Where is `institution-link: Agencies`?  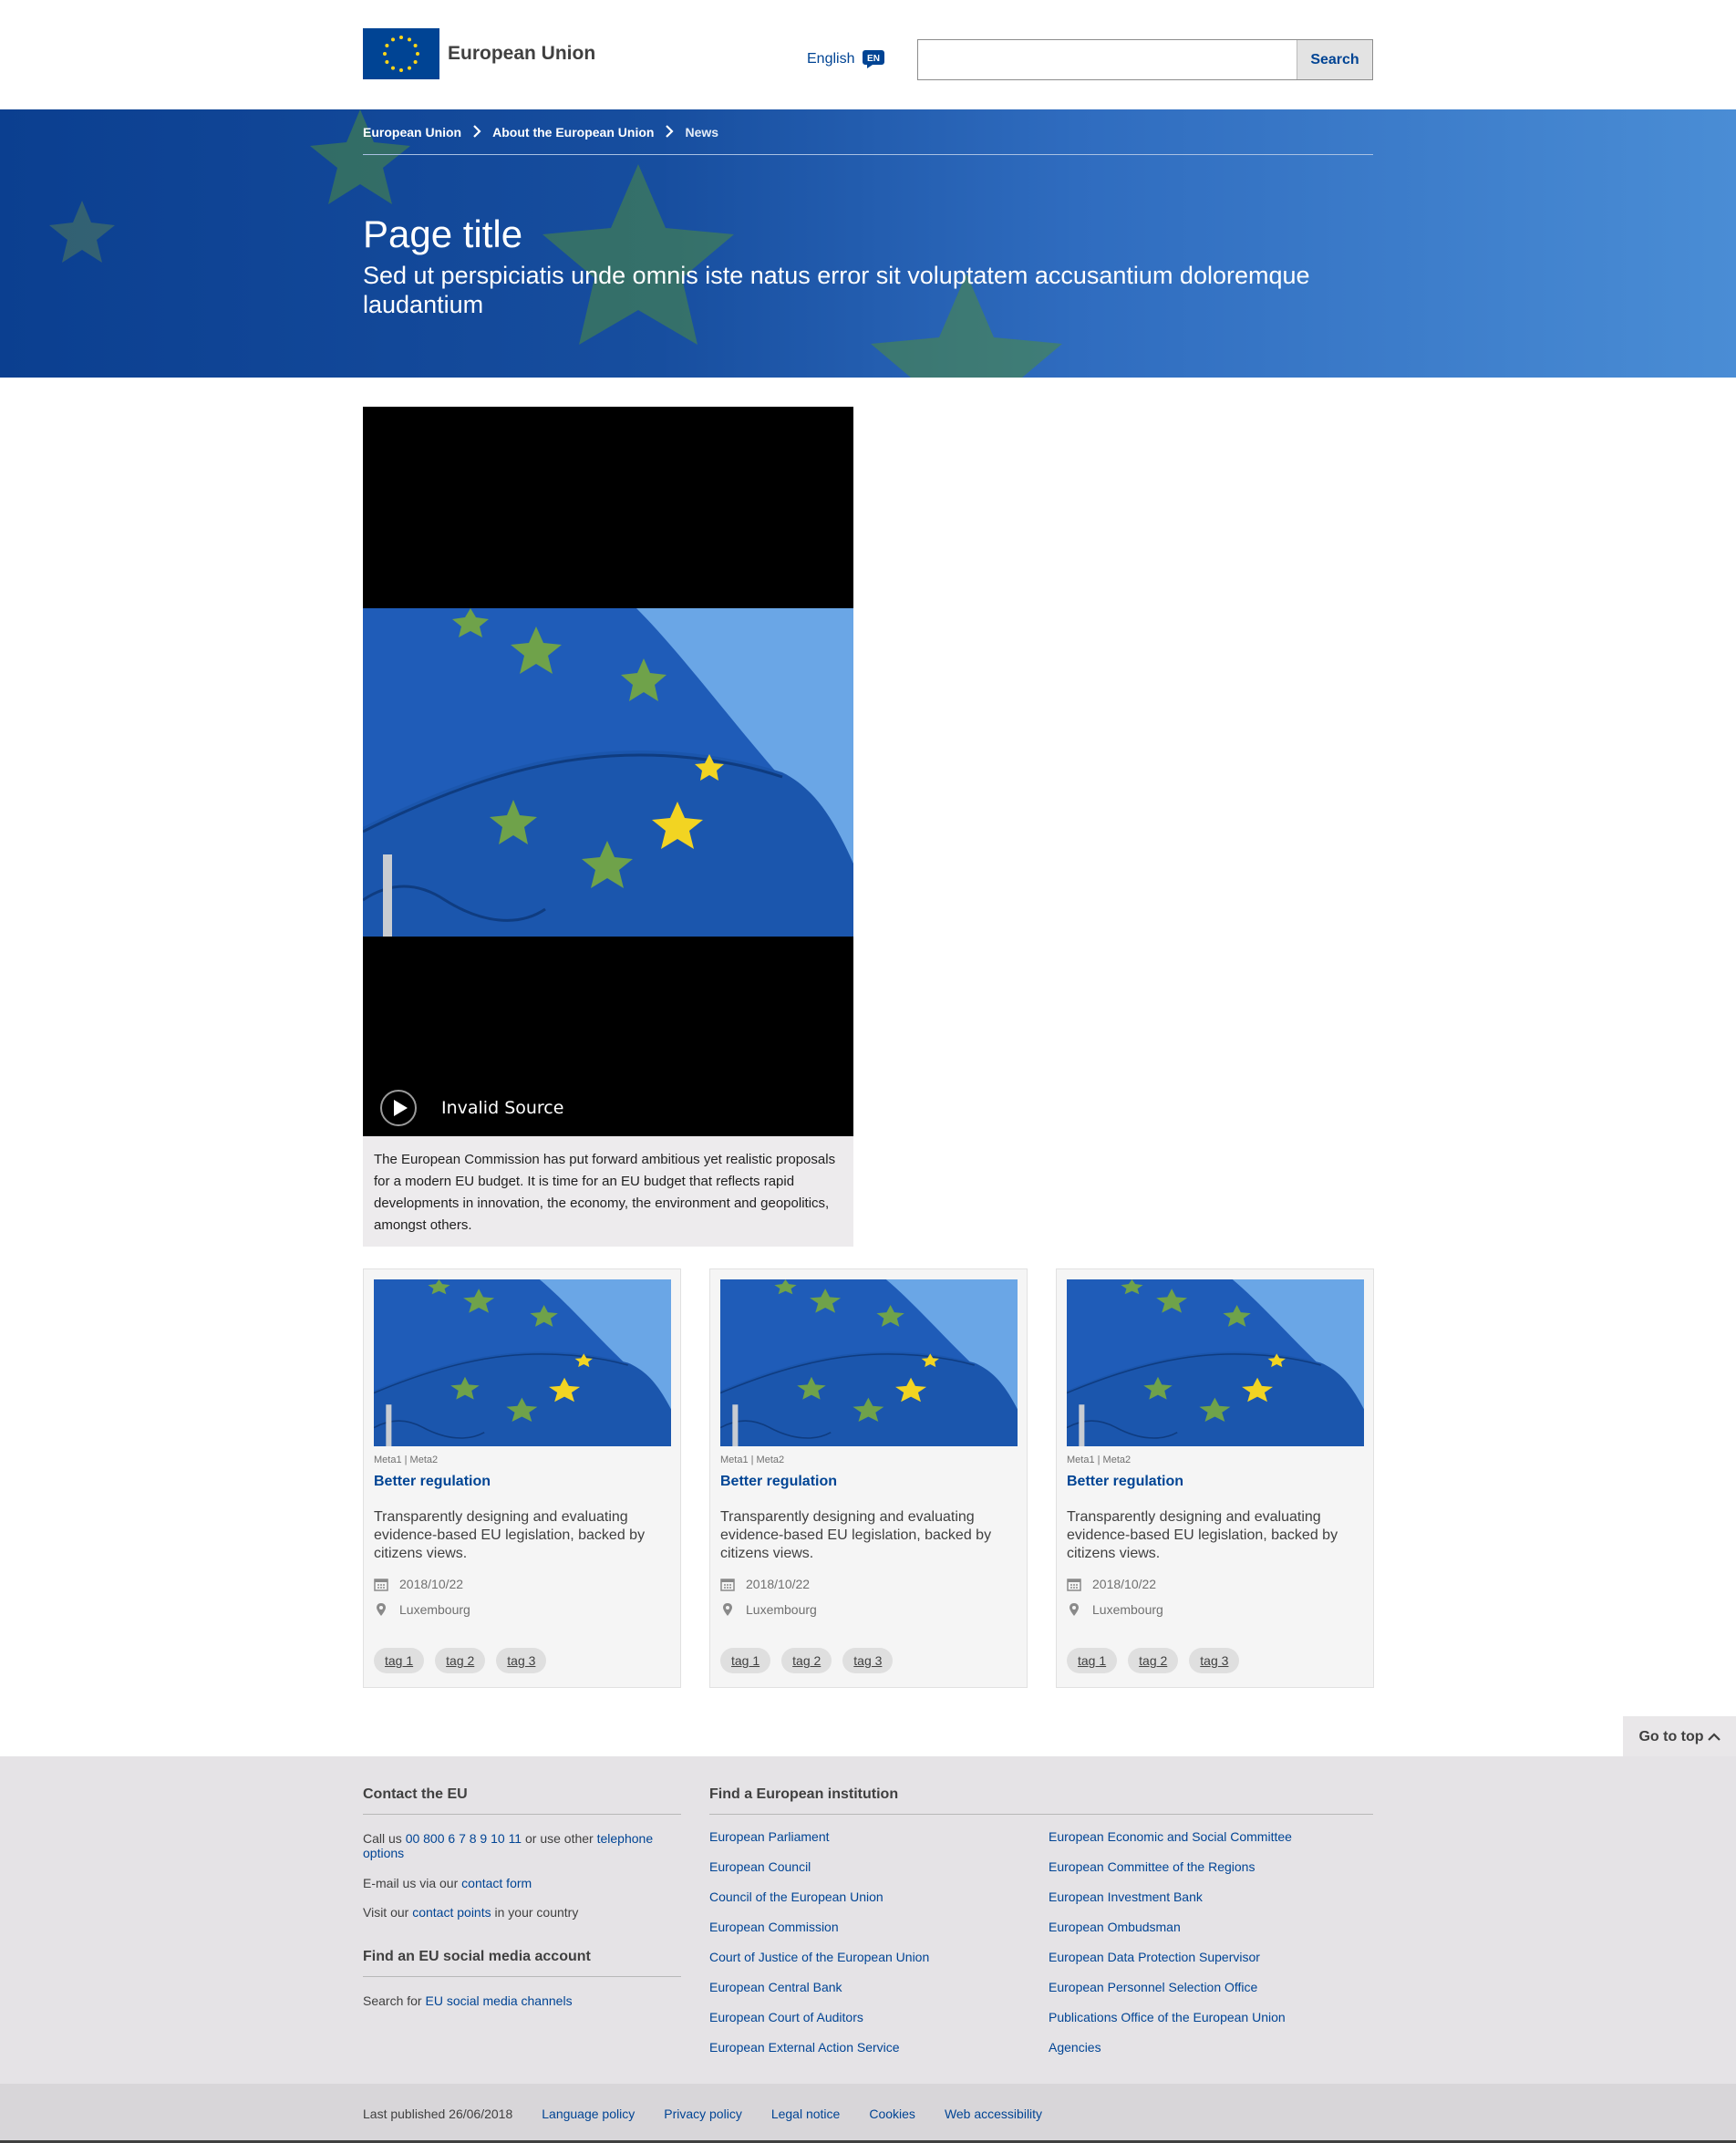 institution-link: Agencies is located at coordinates (1075, 2047).